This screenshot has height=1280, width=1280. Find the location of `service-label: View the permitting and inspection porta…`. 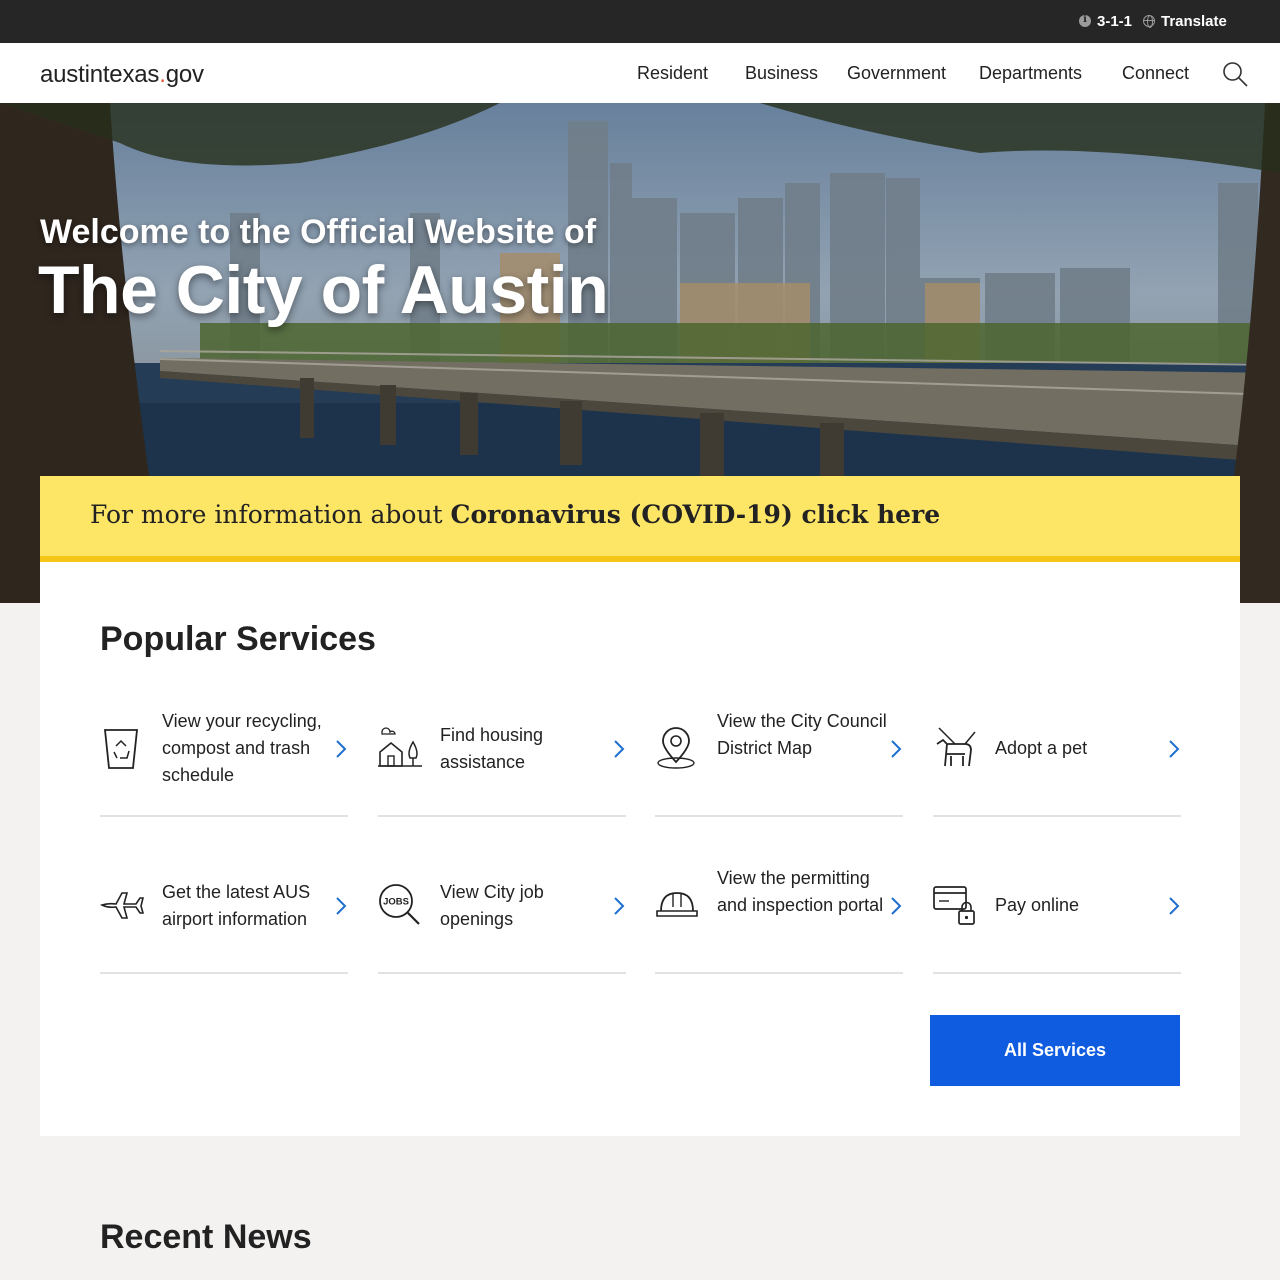

service-label: View the permitting and inspection porta… is located at coordinates (800, 891).